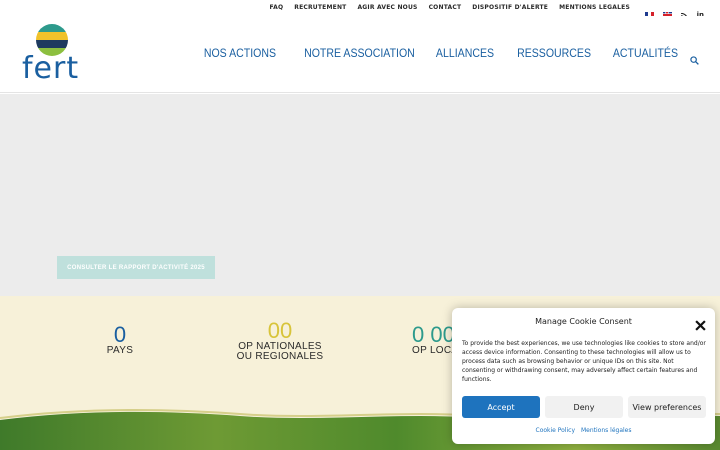 This screenshot has width=720, height=450. I want to click on nav-notre-association: NOTRE ASSOCIATION, so click(359, 53).